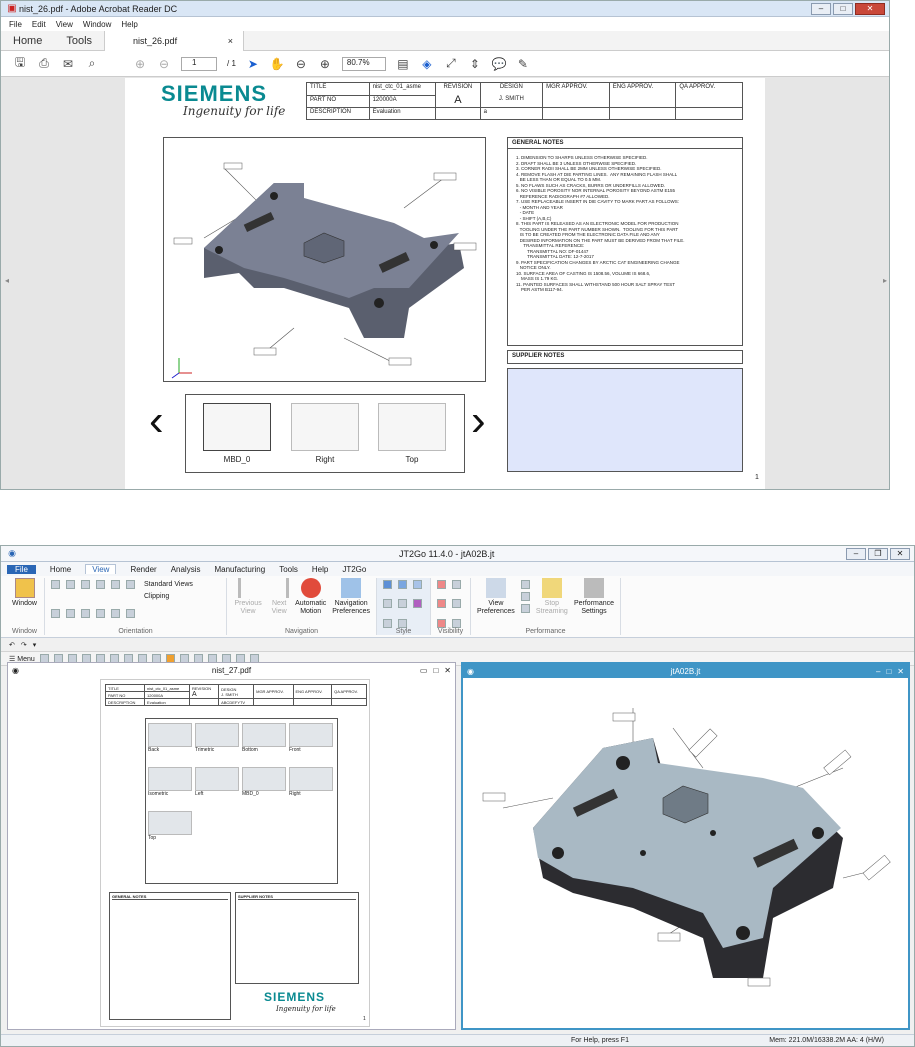 The height and width of the screenshot is (1047, 915). I want to click on stop-streaming-button: Stop Streaming, so click(552, 606).